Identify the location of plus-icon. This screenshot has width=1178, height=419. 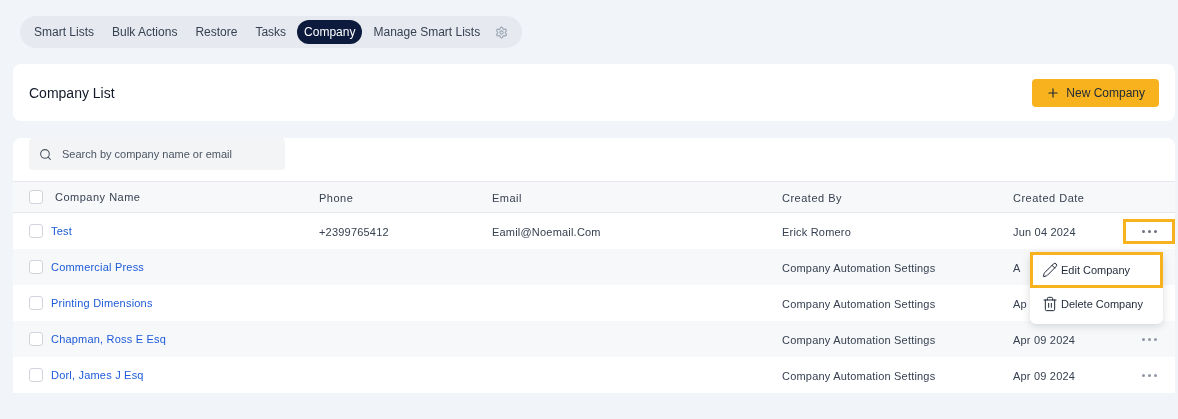
(1053, 92).